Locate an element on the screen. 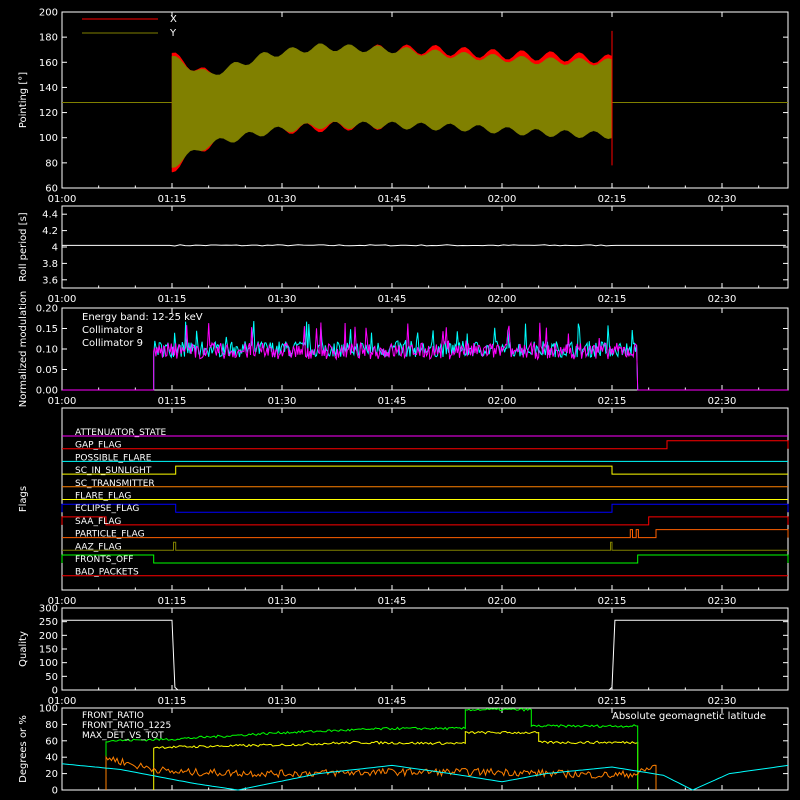  y-tick-label: 4.2 is located at coordinates (50, 231).